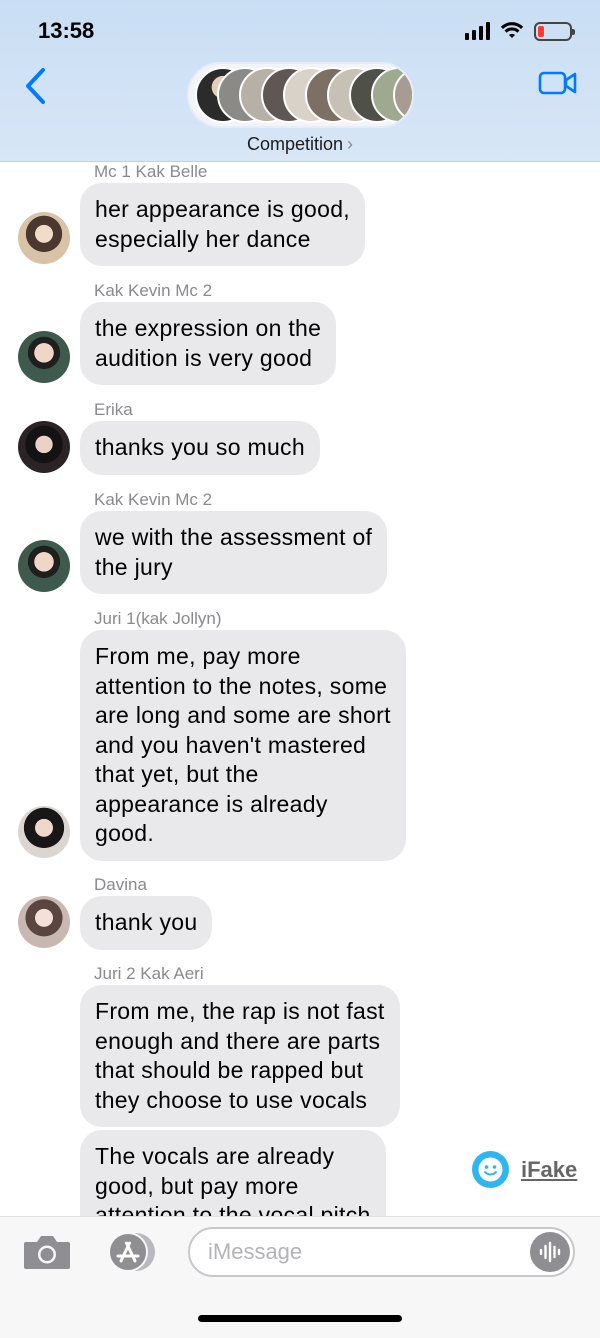 This screenshot has width=600, height=1338. Describe the element at coordinates (350, 144) in the screenshot. I see `chevron-right-icon: ›` at that location.